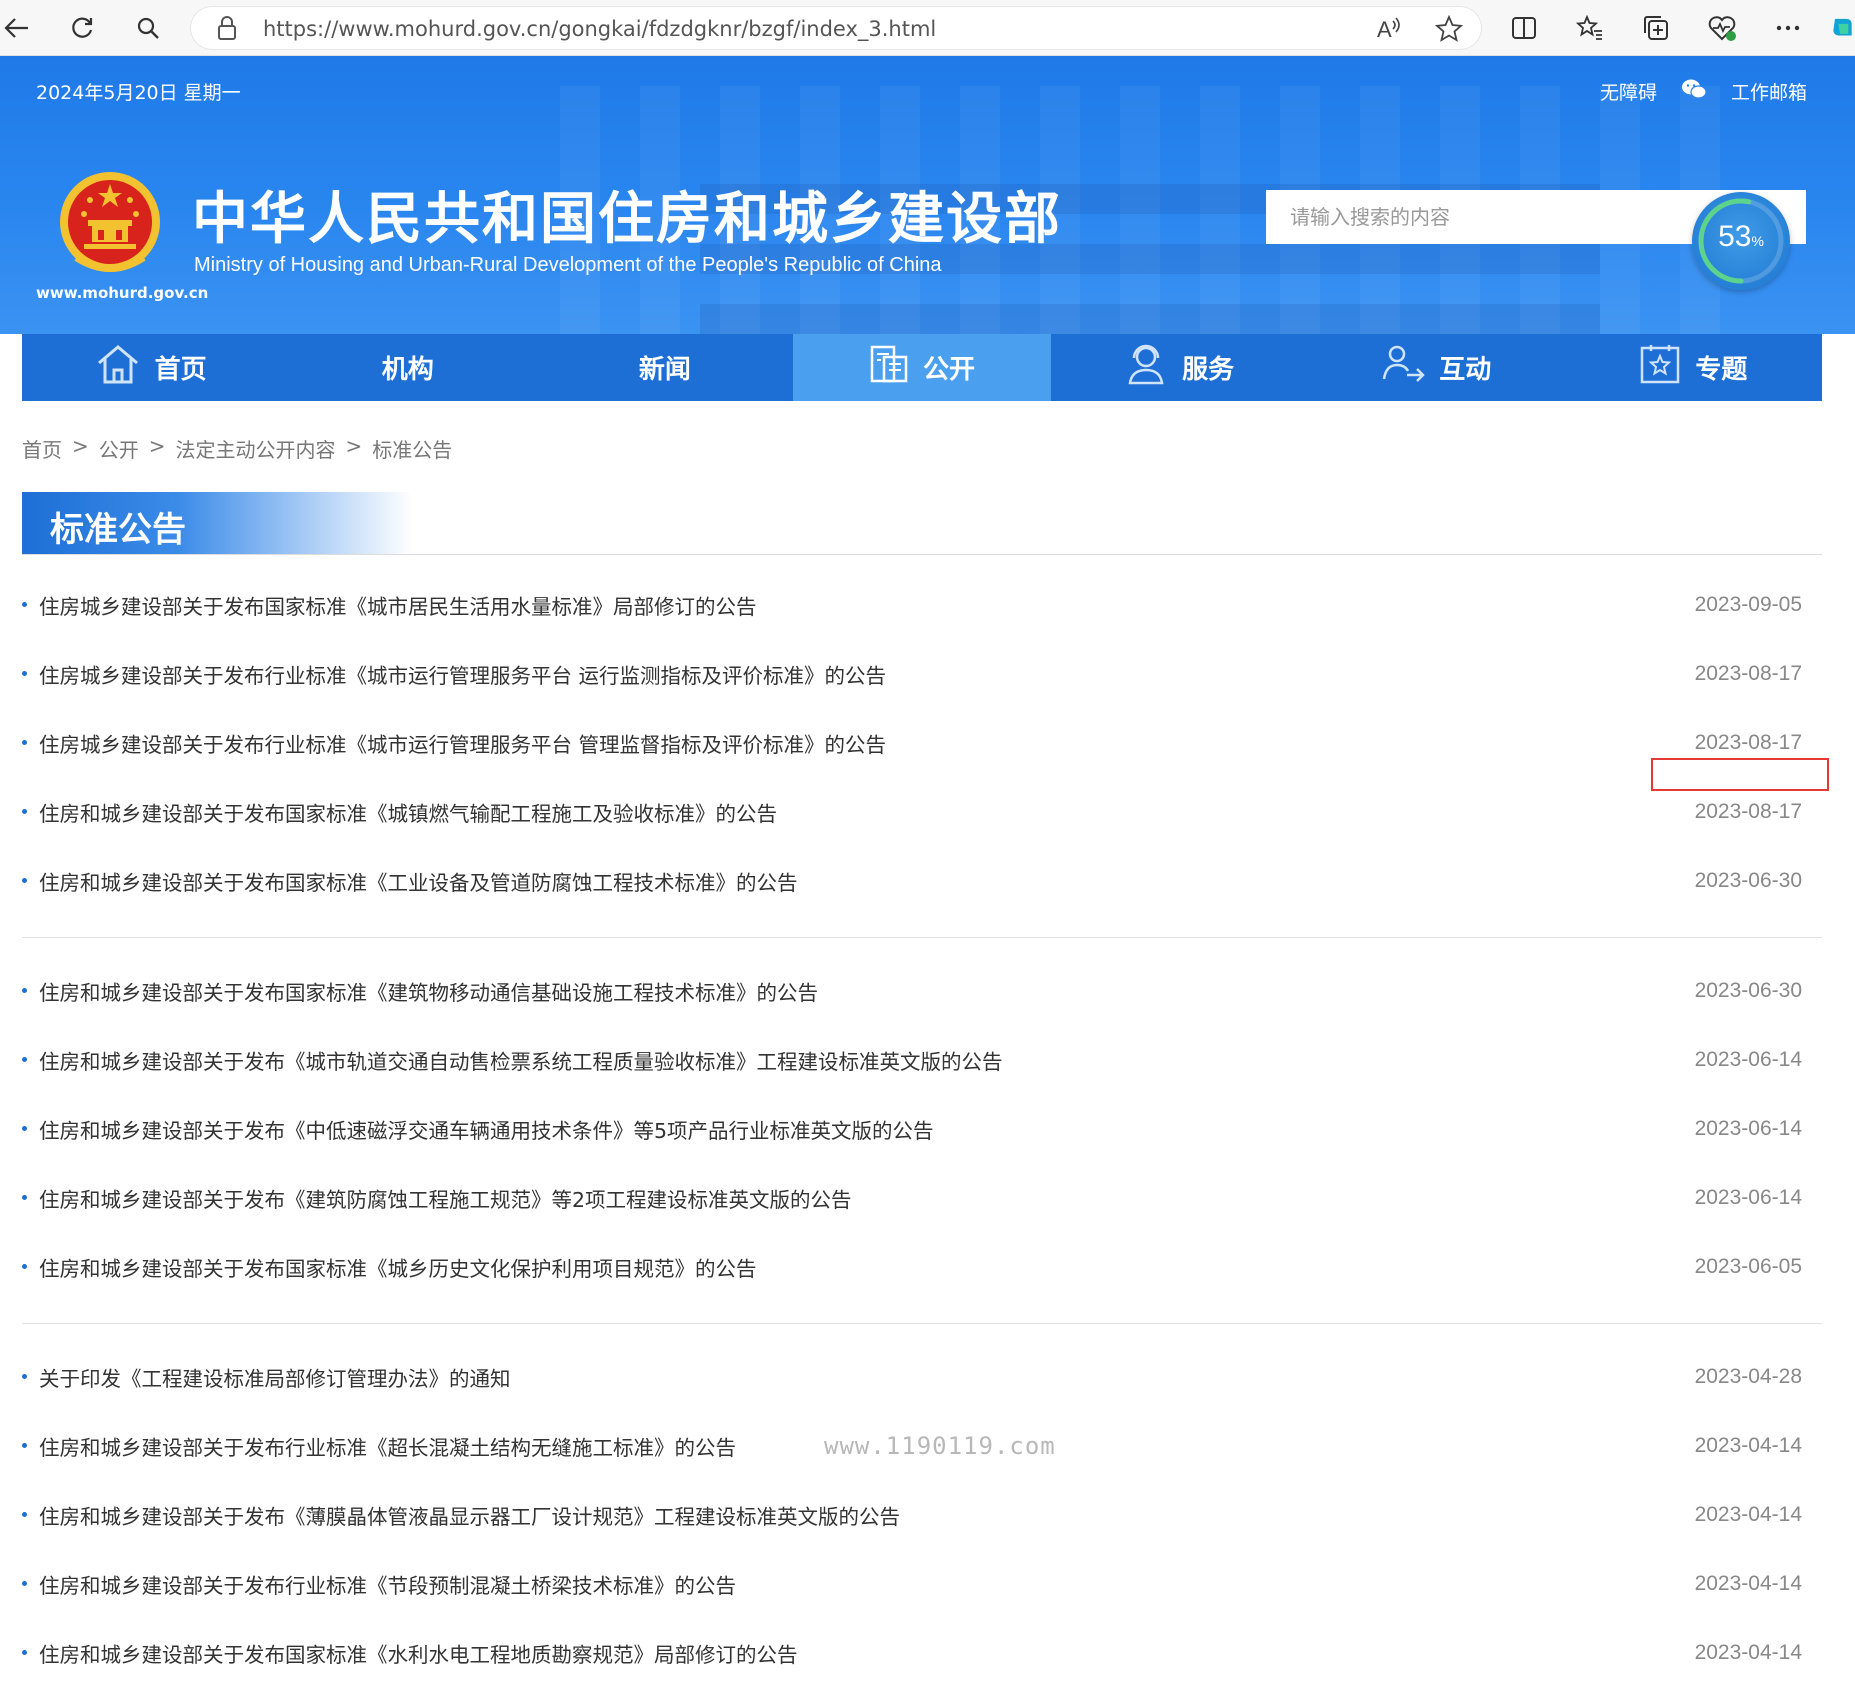 The image size is (1855, 1681). I want to click on list-item-title: 住房和城乡建设部关于发布《建筑防腐蚀工程施工规范》等2项工程建设标准英文版的公告, so click(445, 1198).